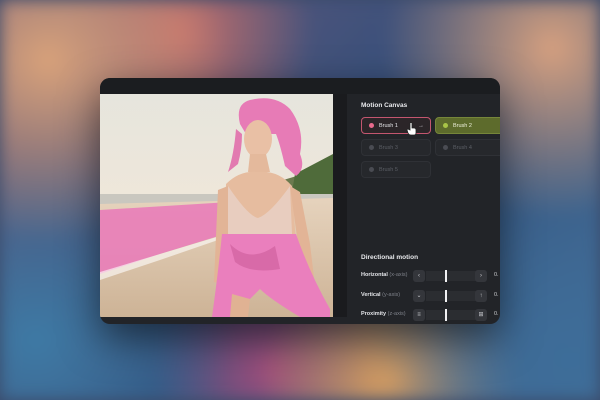 The width and height of the screenshot is (600, 400). I want to click on brush-1-button: Brush 1 →, so click(396, 125).